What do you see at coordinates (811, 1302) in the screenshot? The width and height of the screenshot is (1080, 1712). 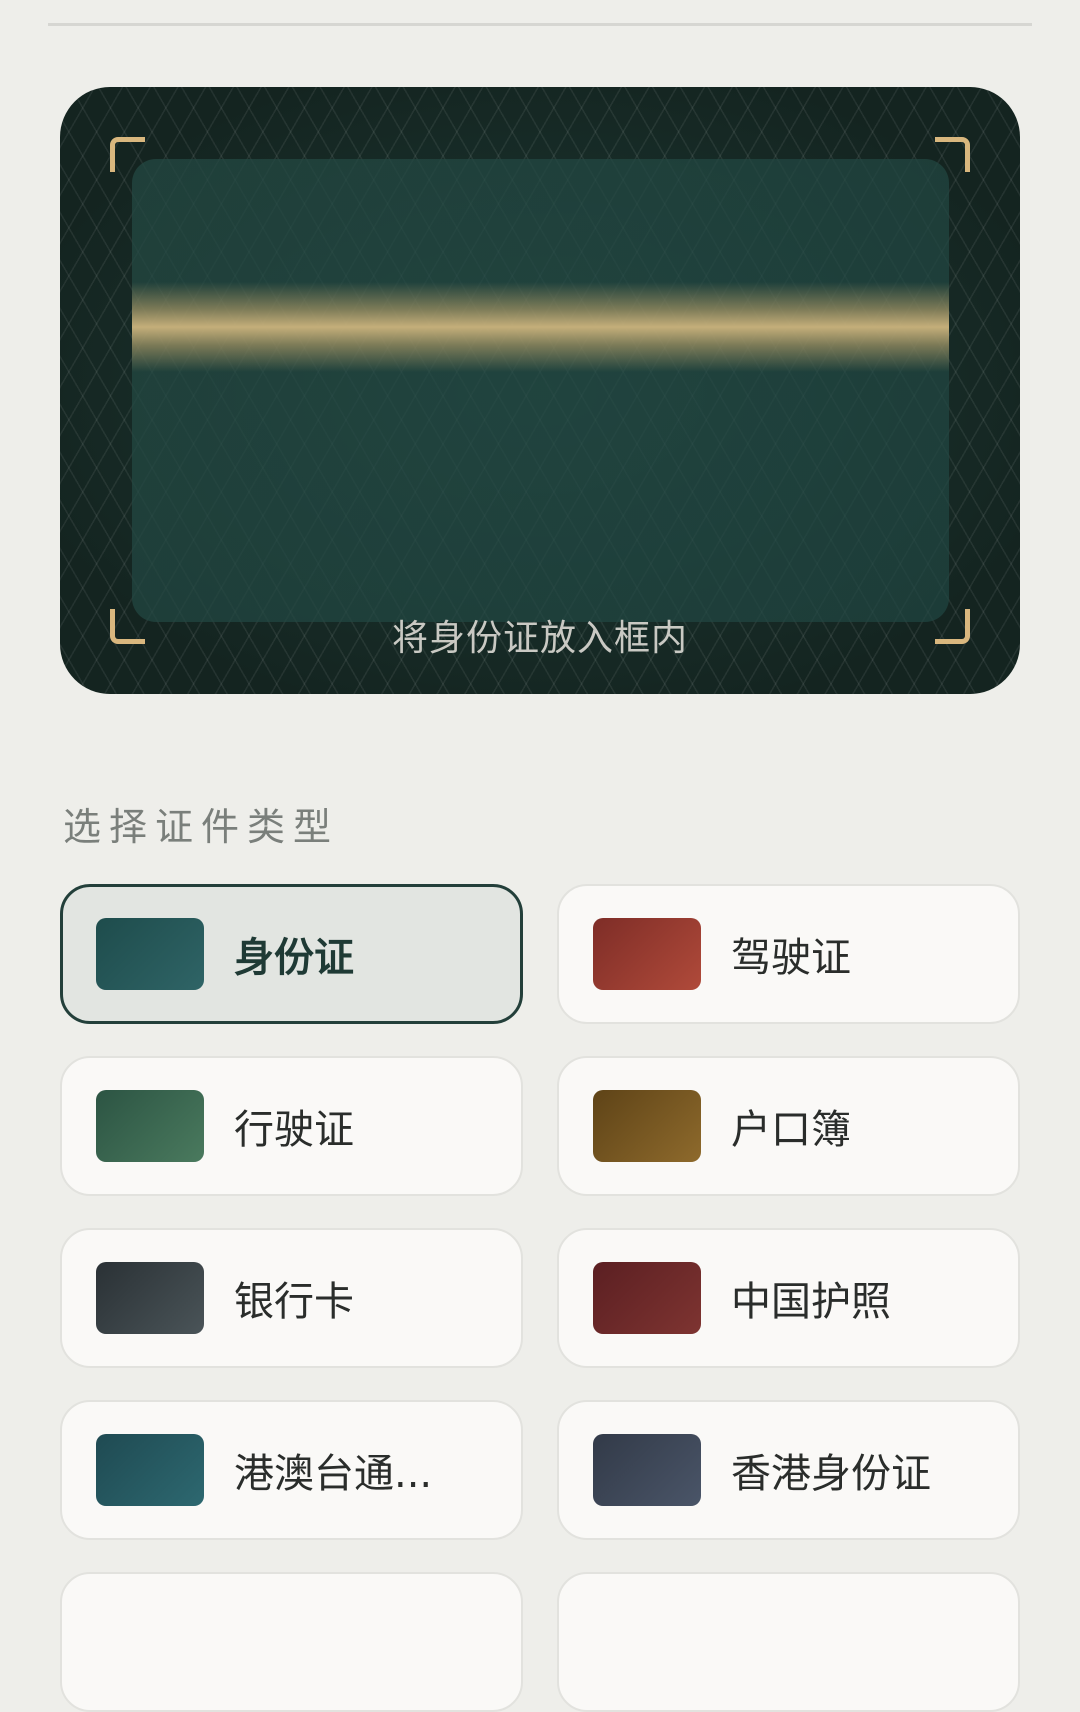 I see `doc-type-label: 中国护照` at bounding box center [811, 1302].